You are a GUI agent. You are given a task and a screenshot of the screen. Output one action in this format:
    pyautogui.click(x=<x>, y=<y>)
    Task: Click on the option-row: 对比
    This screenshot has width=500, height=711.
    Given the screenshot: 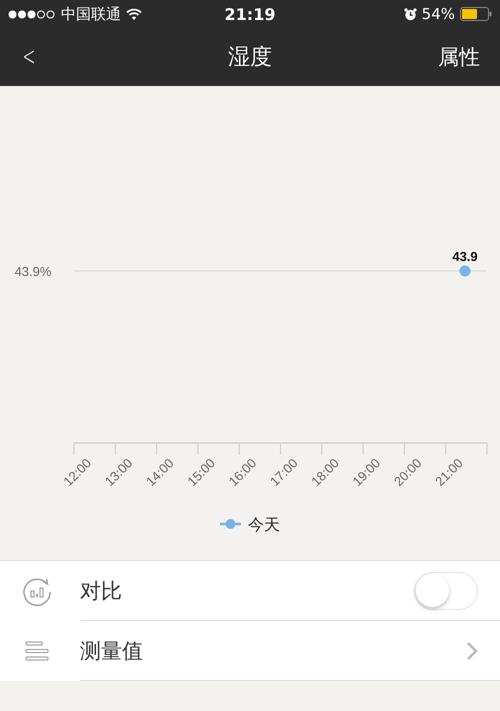 What is the action you would take?
    pyautogui.click(x=250, y=591)
    